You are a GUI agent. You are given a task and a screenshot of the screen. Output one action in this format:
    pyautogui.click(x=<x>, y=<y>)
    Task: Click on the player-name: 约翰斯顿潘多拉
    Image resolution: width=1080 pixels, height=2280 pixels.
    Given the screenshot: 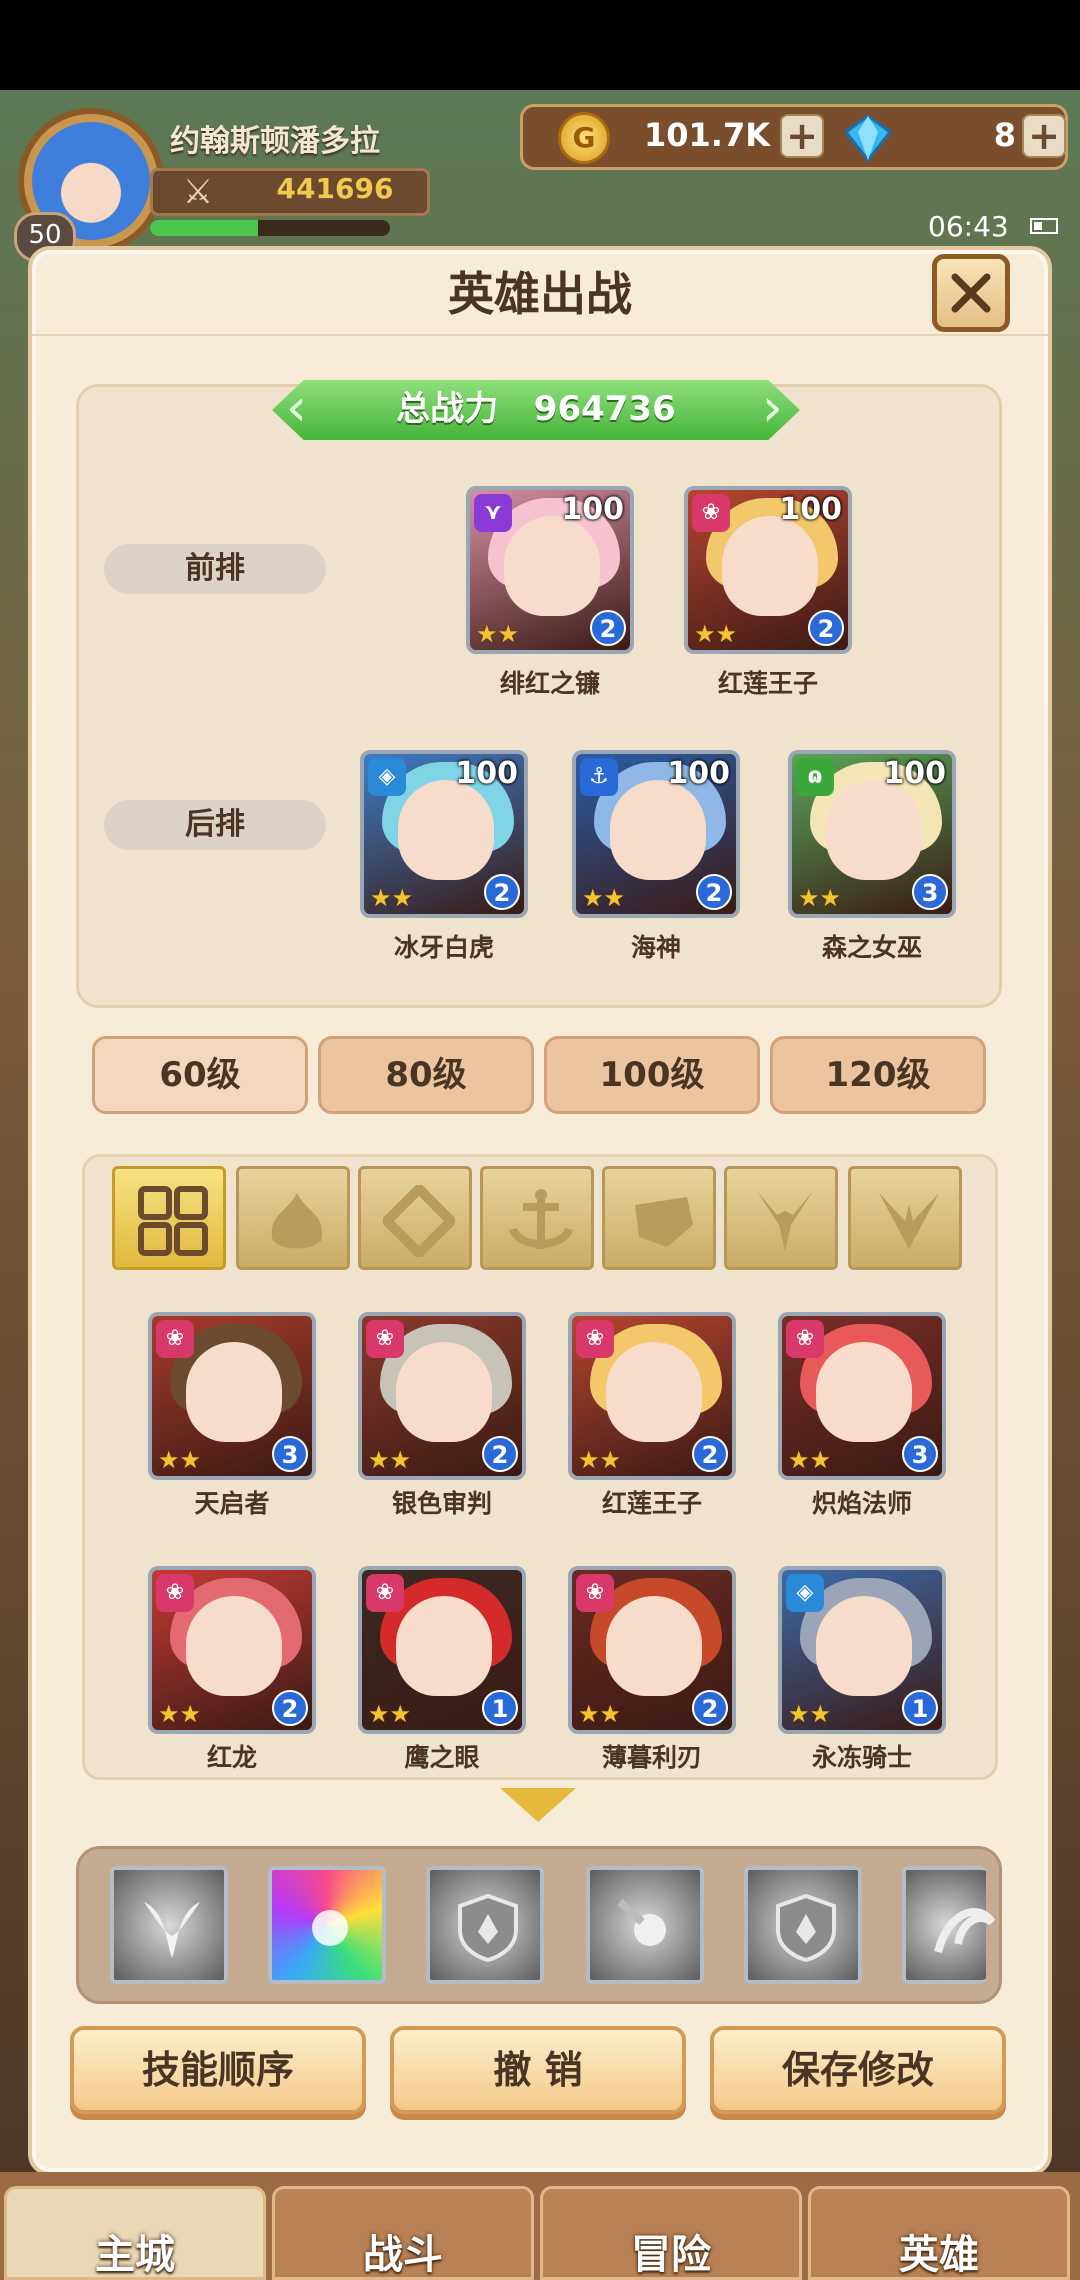 What is the action you would take?
    pyautogui.click(x=275, y=141)
    